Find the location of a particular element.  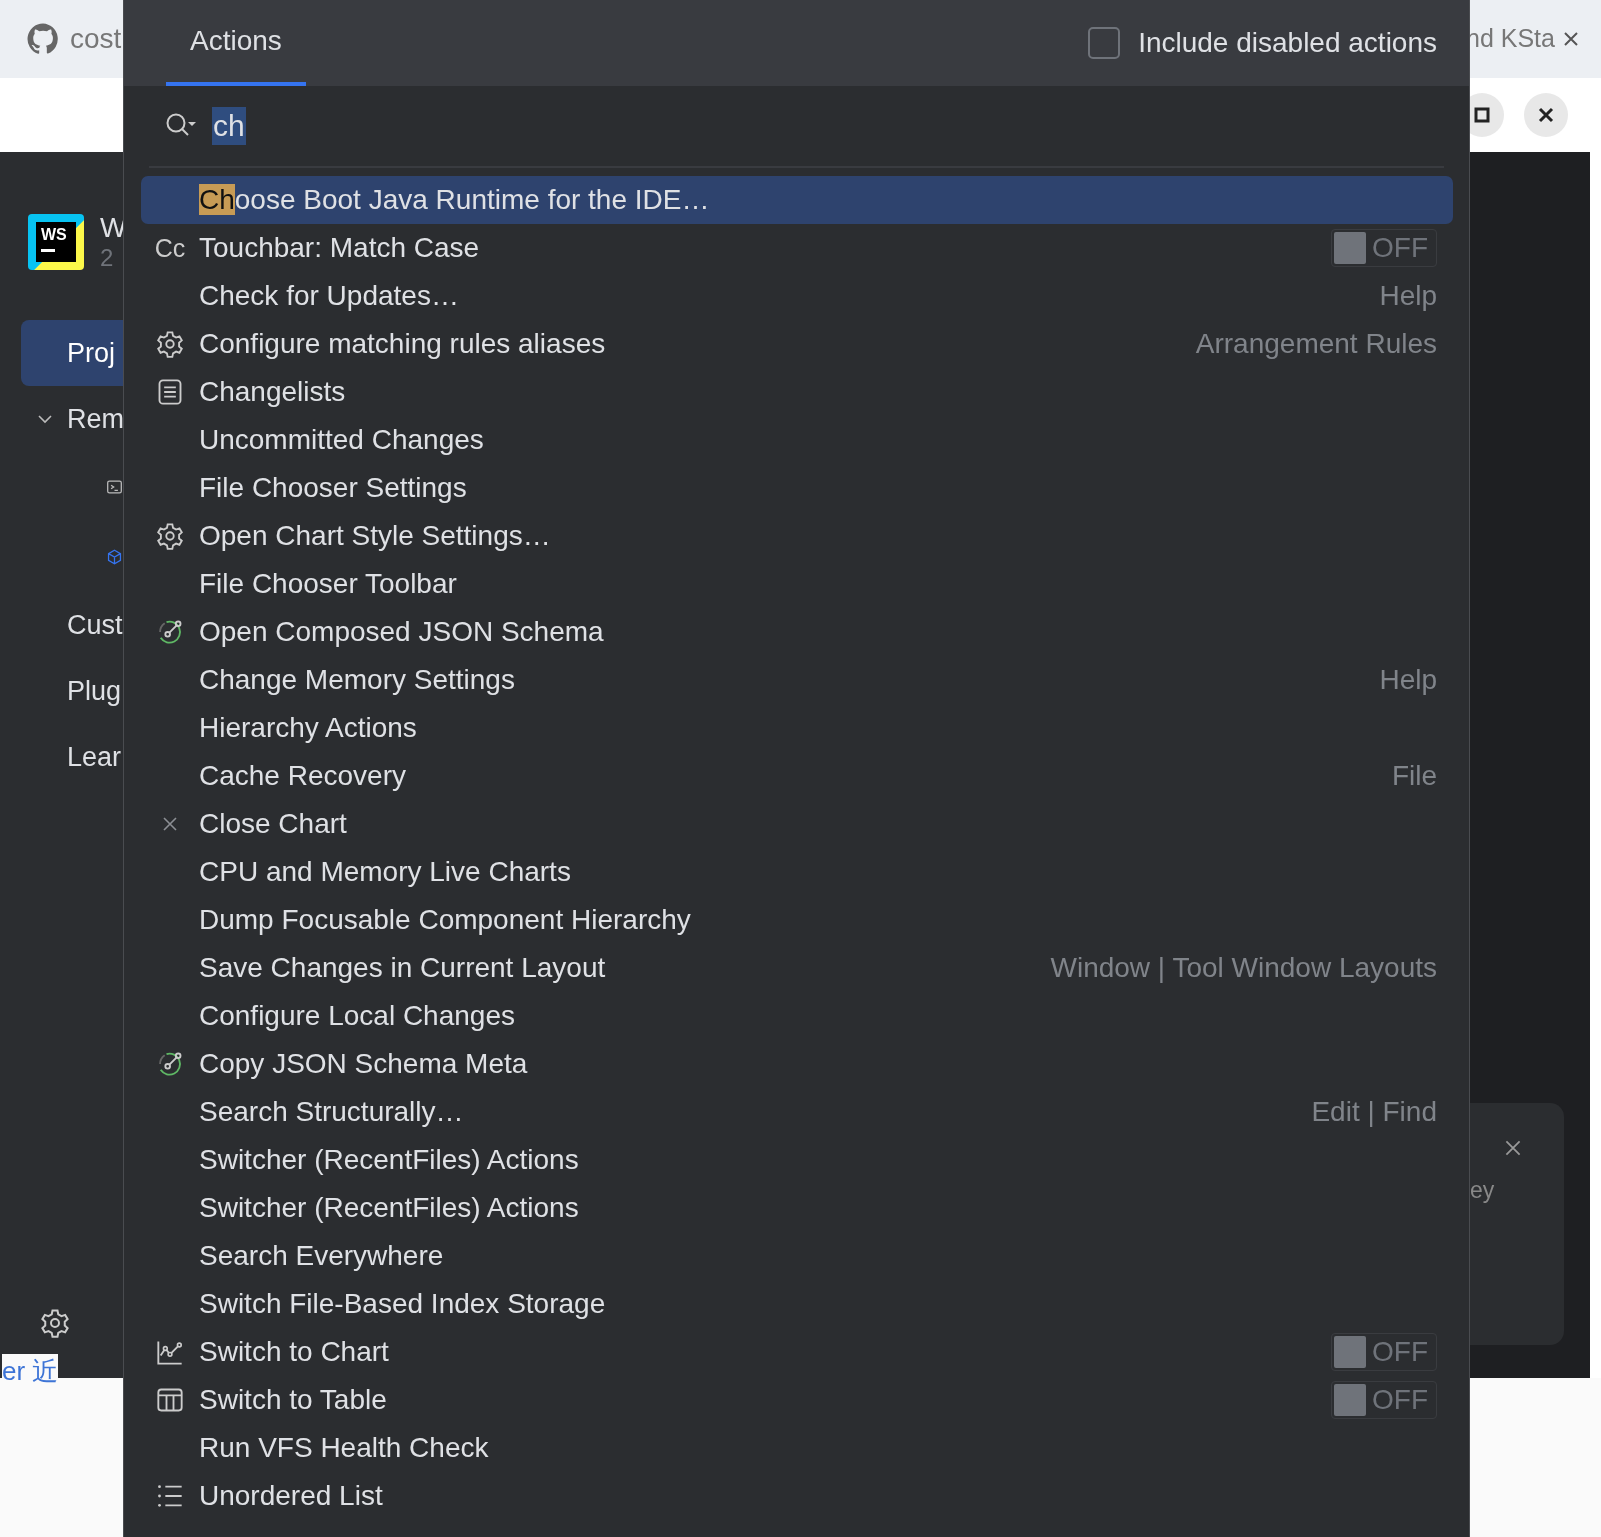

action-label: Copy JSON Schema Meta is located at coordinates (363, 1064).